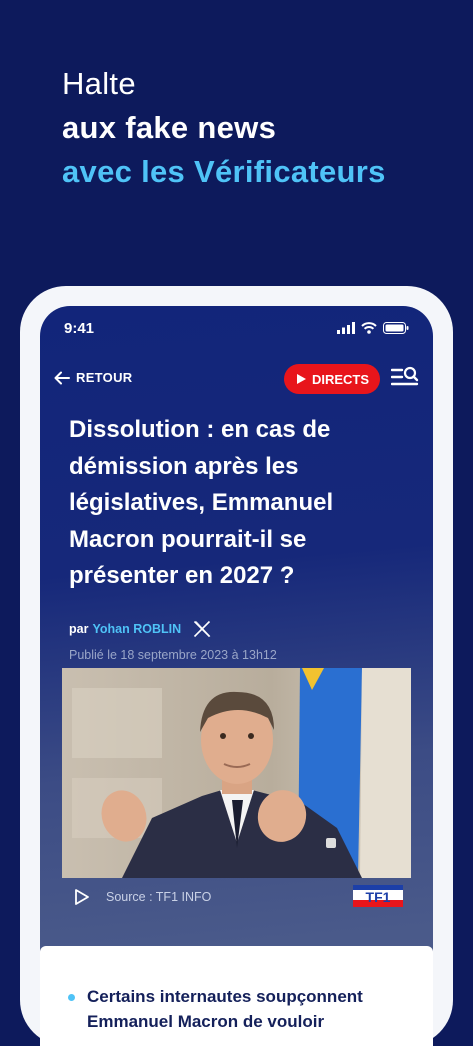 The height and width of the screenshot is (1046, 473). What do you see at coordinates (82, 897) in the screenshot?
I see `video-play-icon` at bounding box center [82, 897].